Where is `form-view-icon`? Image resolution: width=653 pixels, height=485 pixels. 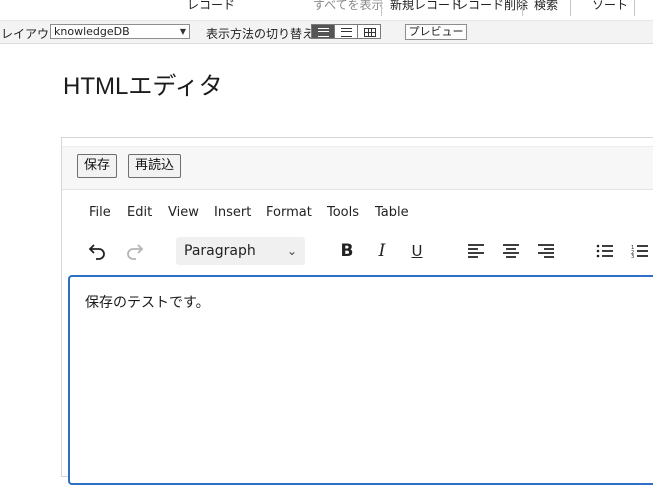
form-view-icon is located at coordinates (323, 32).